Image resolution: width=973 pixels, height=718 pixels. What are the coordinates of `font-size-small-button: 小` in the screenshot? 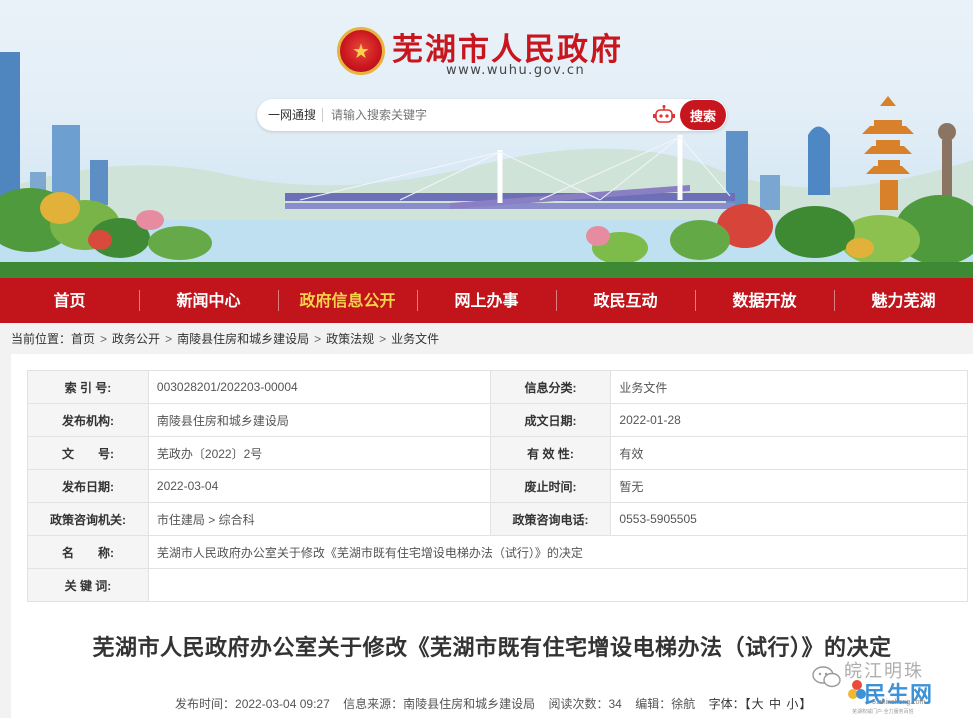 It's located at (792, 704).